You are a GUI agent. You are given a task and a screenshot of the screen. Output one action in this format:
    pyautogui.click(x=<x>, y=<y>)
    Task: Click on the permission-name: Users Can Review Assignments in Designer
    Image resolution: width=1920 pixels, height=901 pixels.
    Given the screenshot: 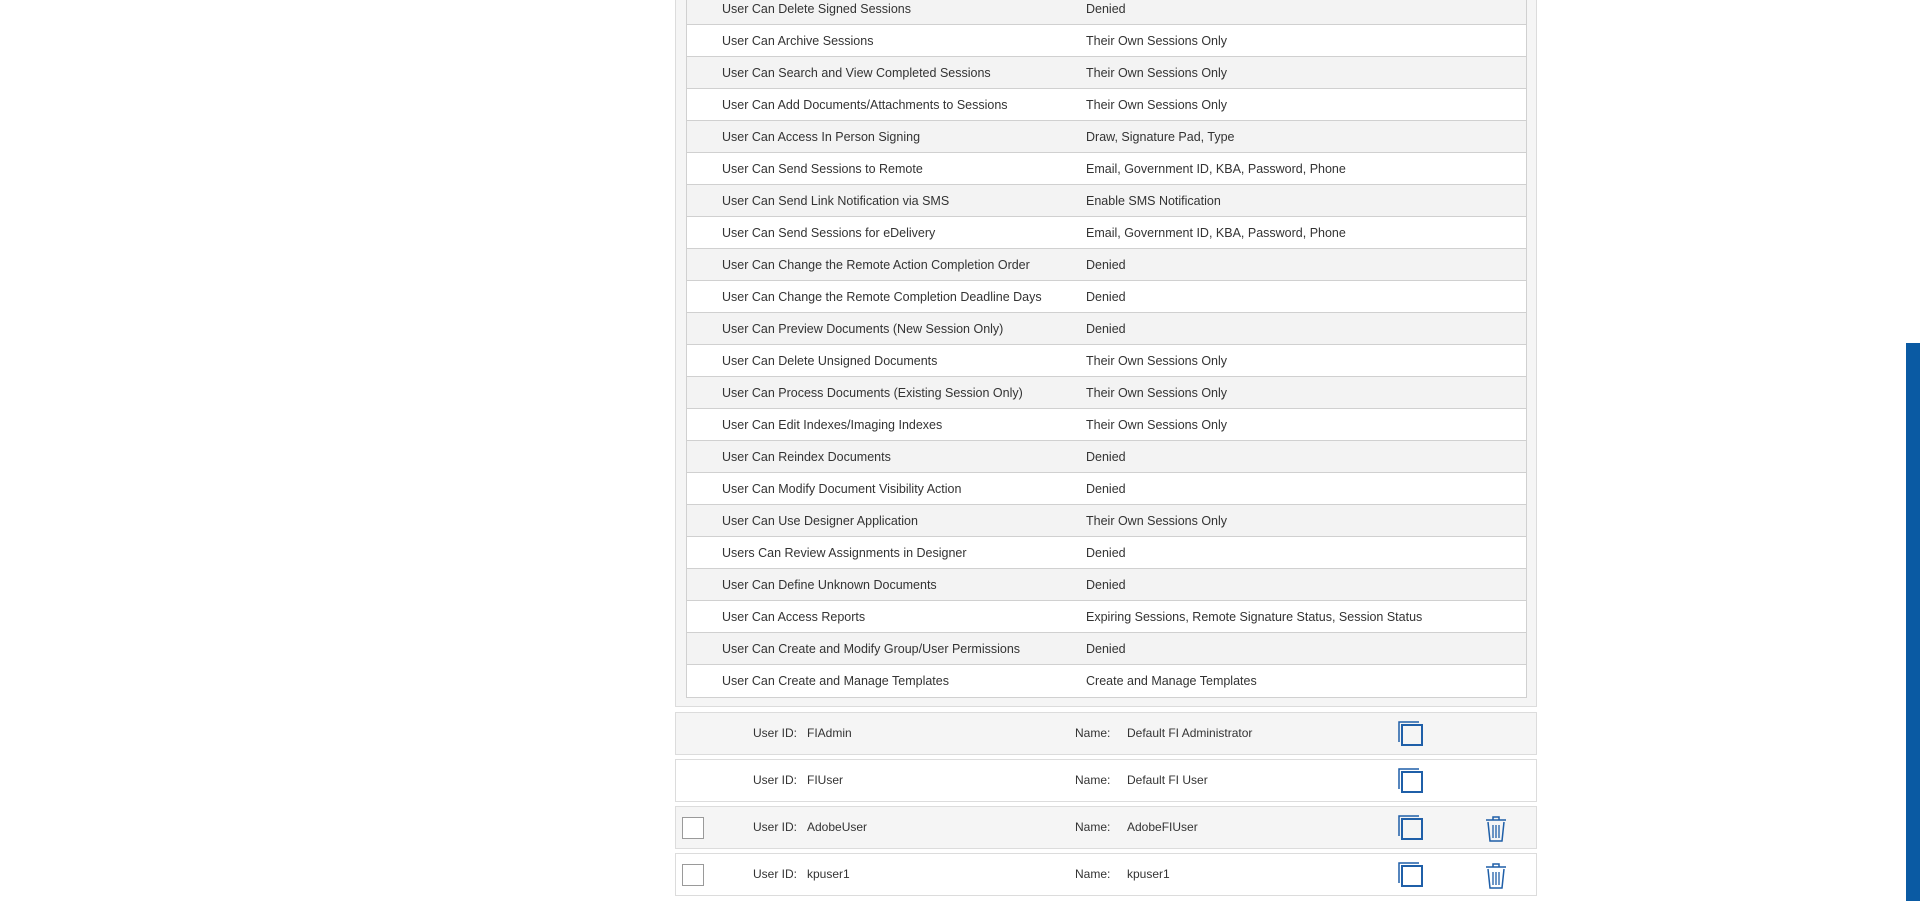 What is the action you would take?
    pyautogui.click(x=844, y=552)
    